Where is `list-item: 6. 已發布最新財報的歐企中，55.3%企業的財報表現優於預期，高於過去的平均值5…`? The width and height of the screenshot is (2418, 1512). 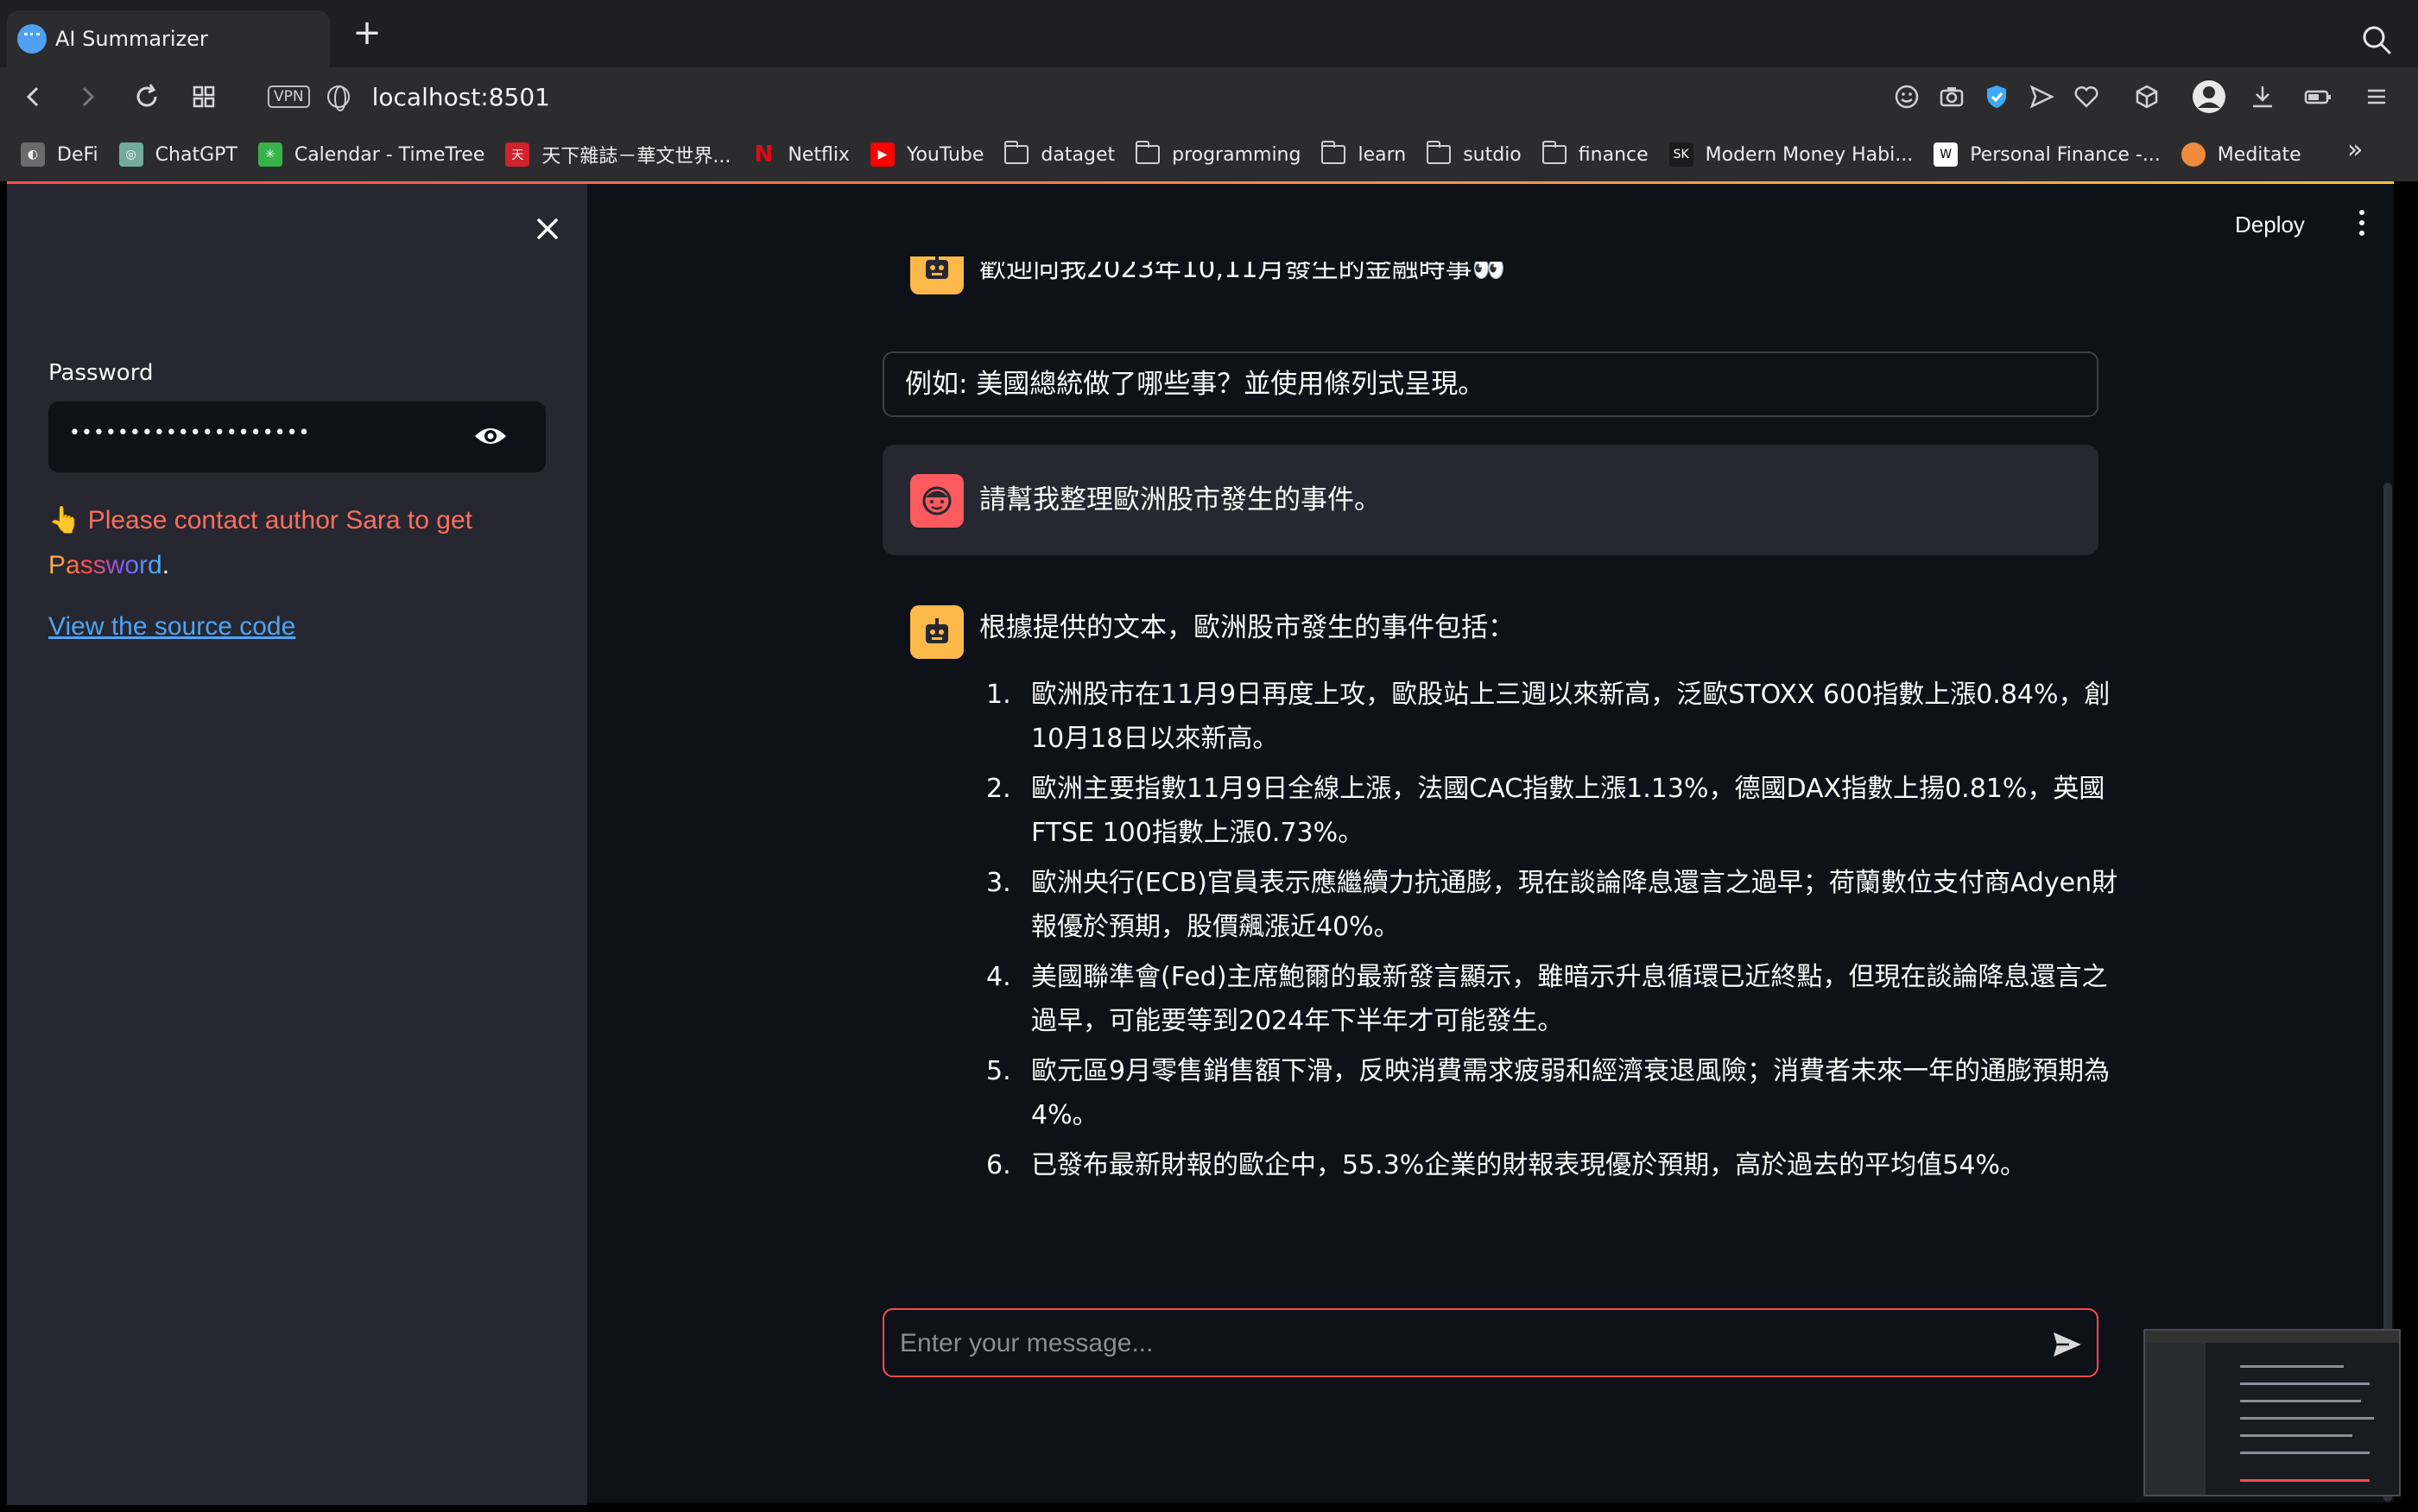 list-item: 6. 已發布最新財報的歐企中，55.3%企業的財報表現優於預期，高於過去的平均值5… is located at coordinates (1549, 1165).